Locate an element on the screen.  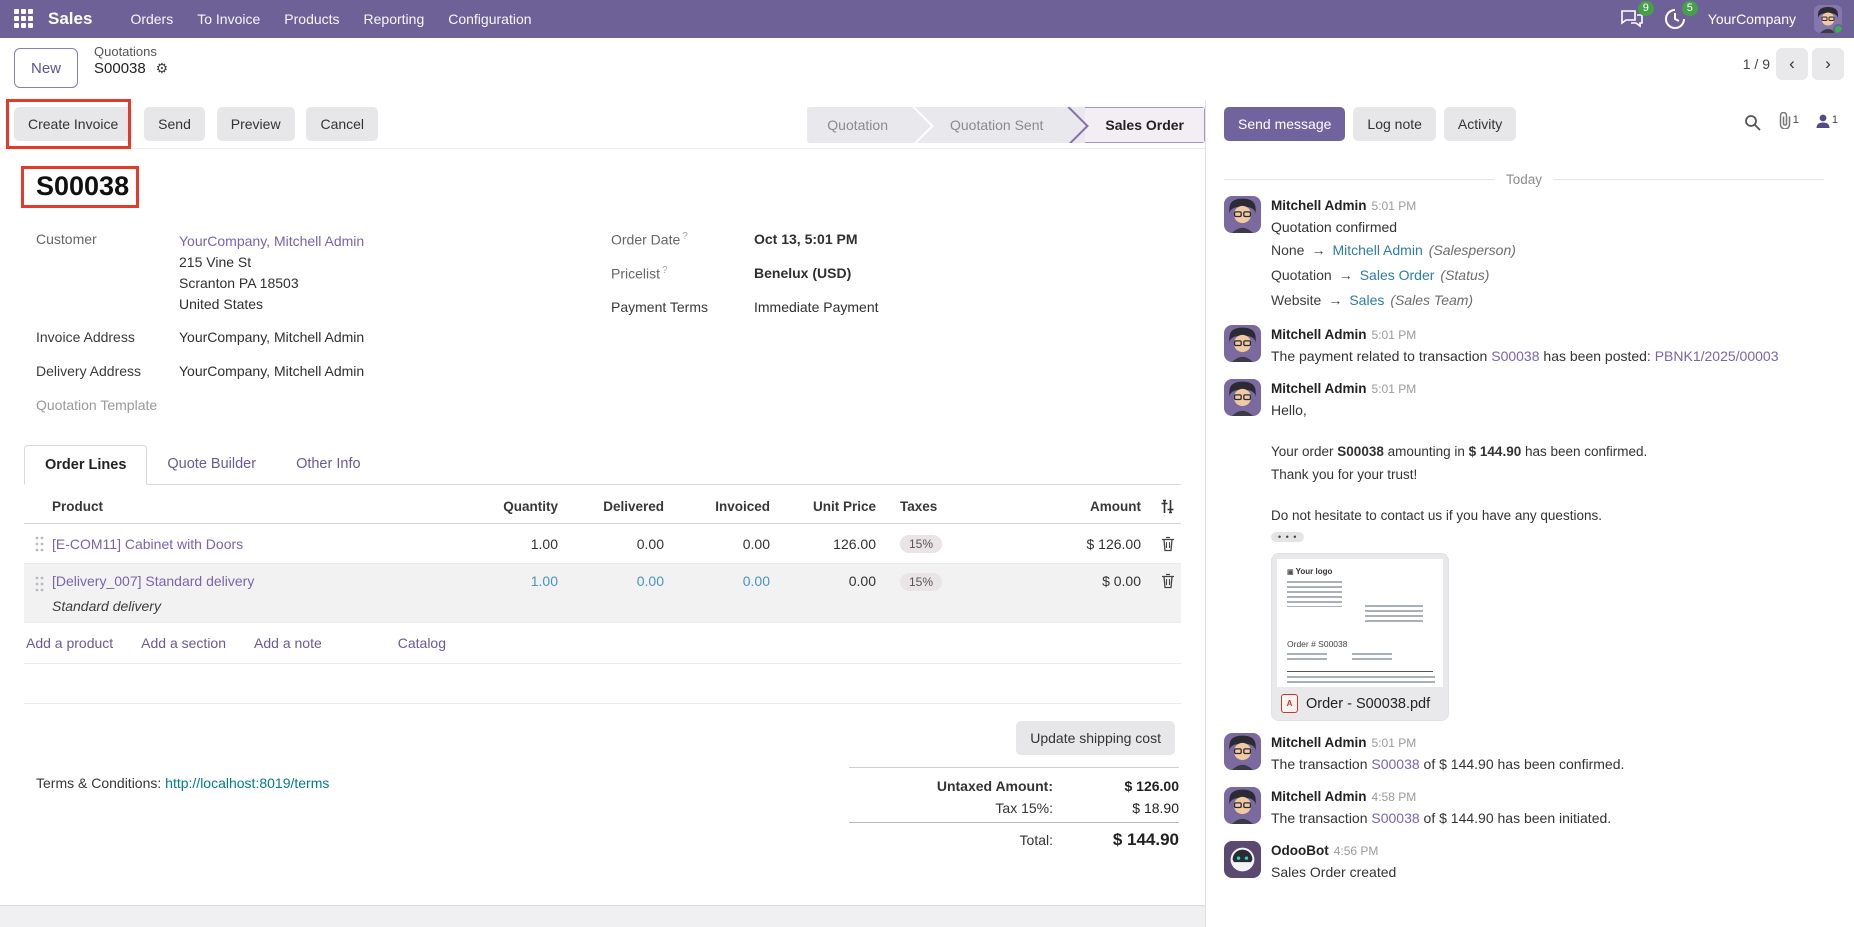
cell-unit-price: 0.00 is located at coordinates (823, 581).